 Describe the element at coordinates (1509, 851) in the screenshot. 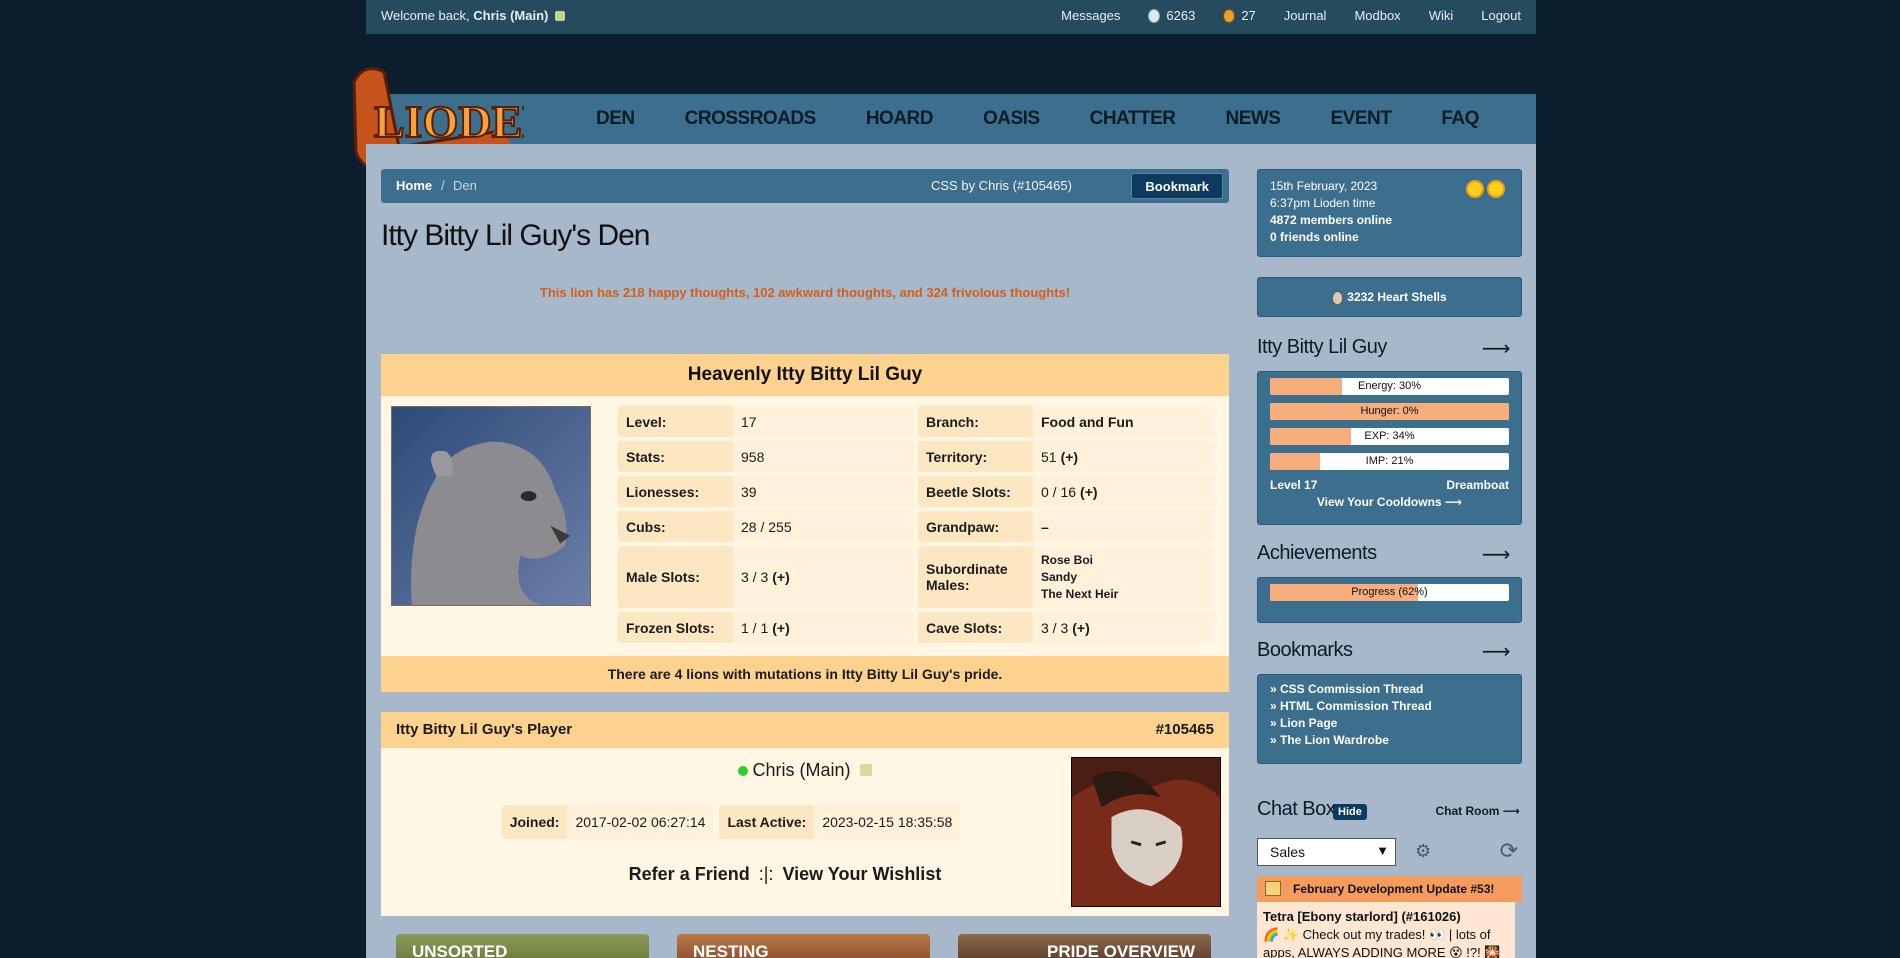

I see `refresh-icon: ⟳` at that location.